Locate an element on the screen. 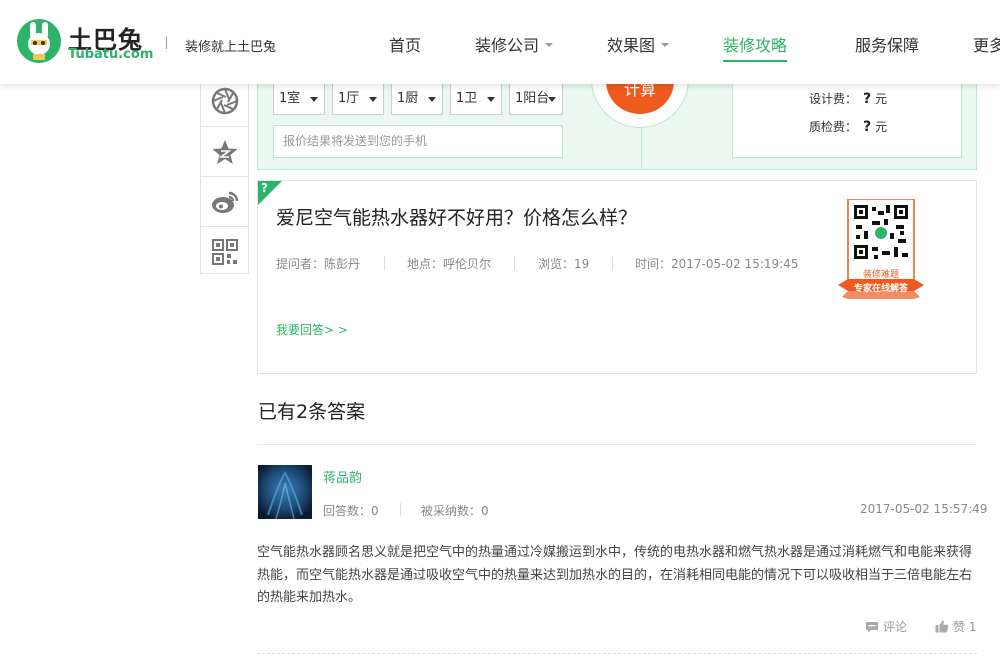  share-weibo-button is located at coordinates (224, 201).